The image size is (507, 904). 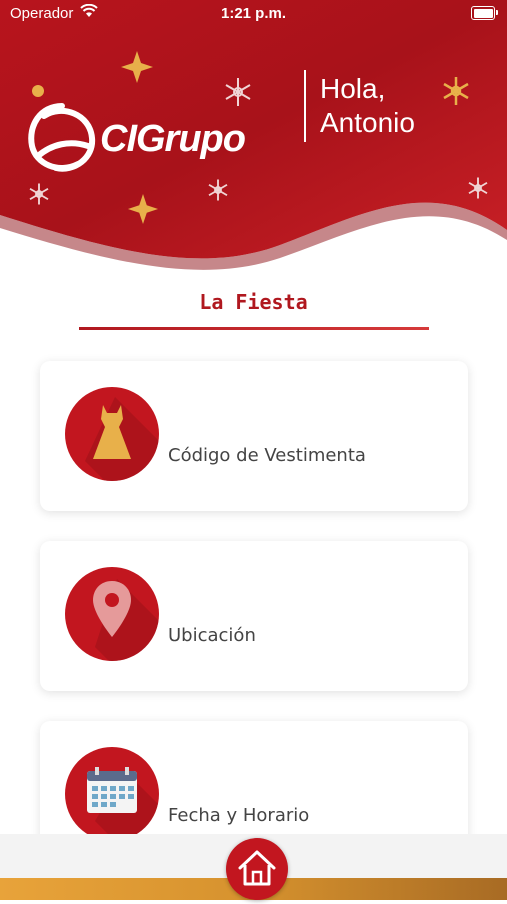 What do you see at coordinates (112, 614) in the screenshot?
I see `location-pin-icon` at bounding box center [112, 614].